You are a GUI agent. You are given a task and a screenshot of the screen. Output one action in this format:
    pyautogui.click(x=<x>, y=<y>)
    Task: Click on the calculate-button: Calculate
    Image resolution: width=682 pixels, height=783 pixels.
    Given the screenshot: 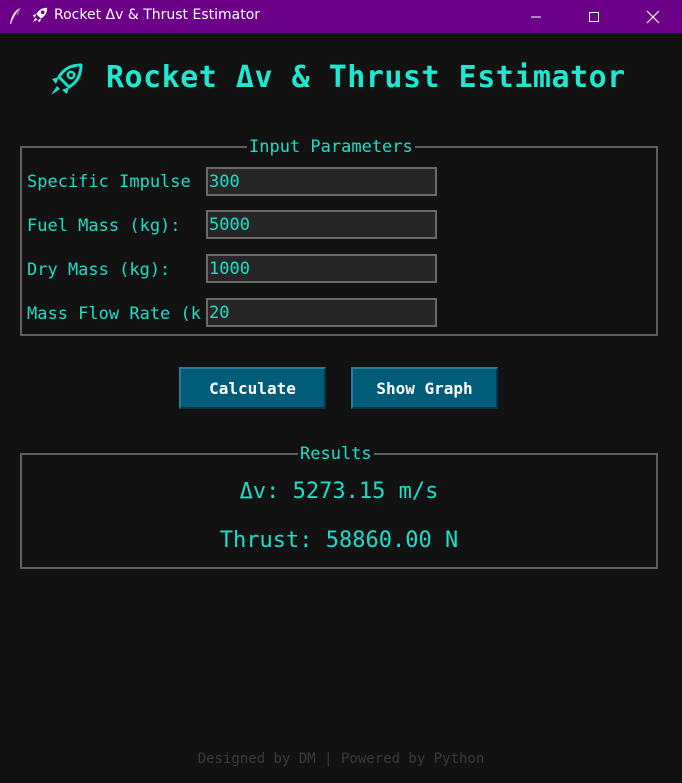 What is the action you would take?
    pyautogui.click(x=252, y=388)
    